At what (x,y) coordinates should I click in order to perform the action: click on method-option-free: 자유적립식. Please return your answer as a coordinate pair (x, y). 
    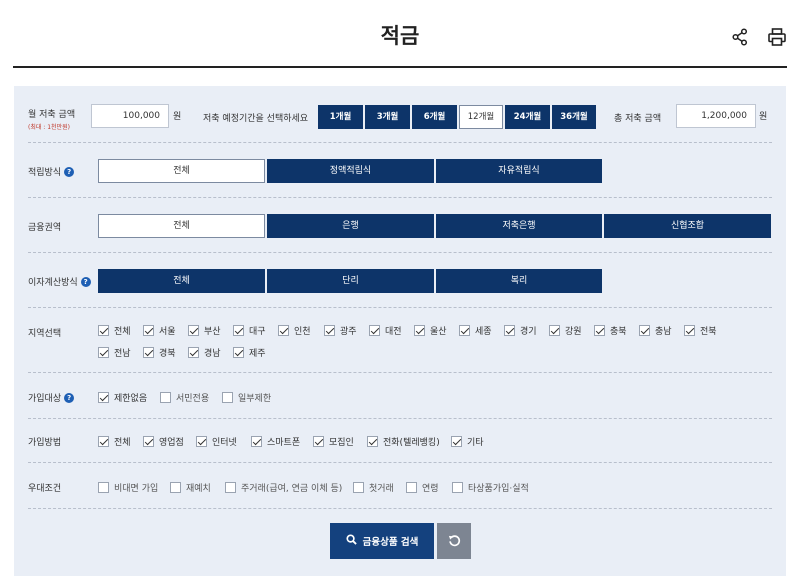
    Looking at the image, I should click on (519, 171).